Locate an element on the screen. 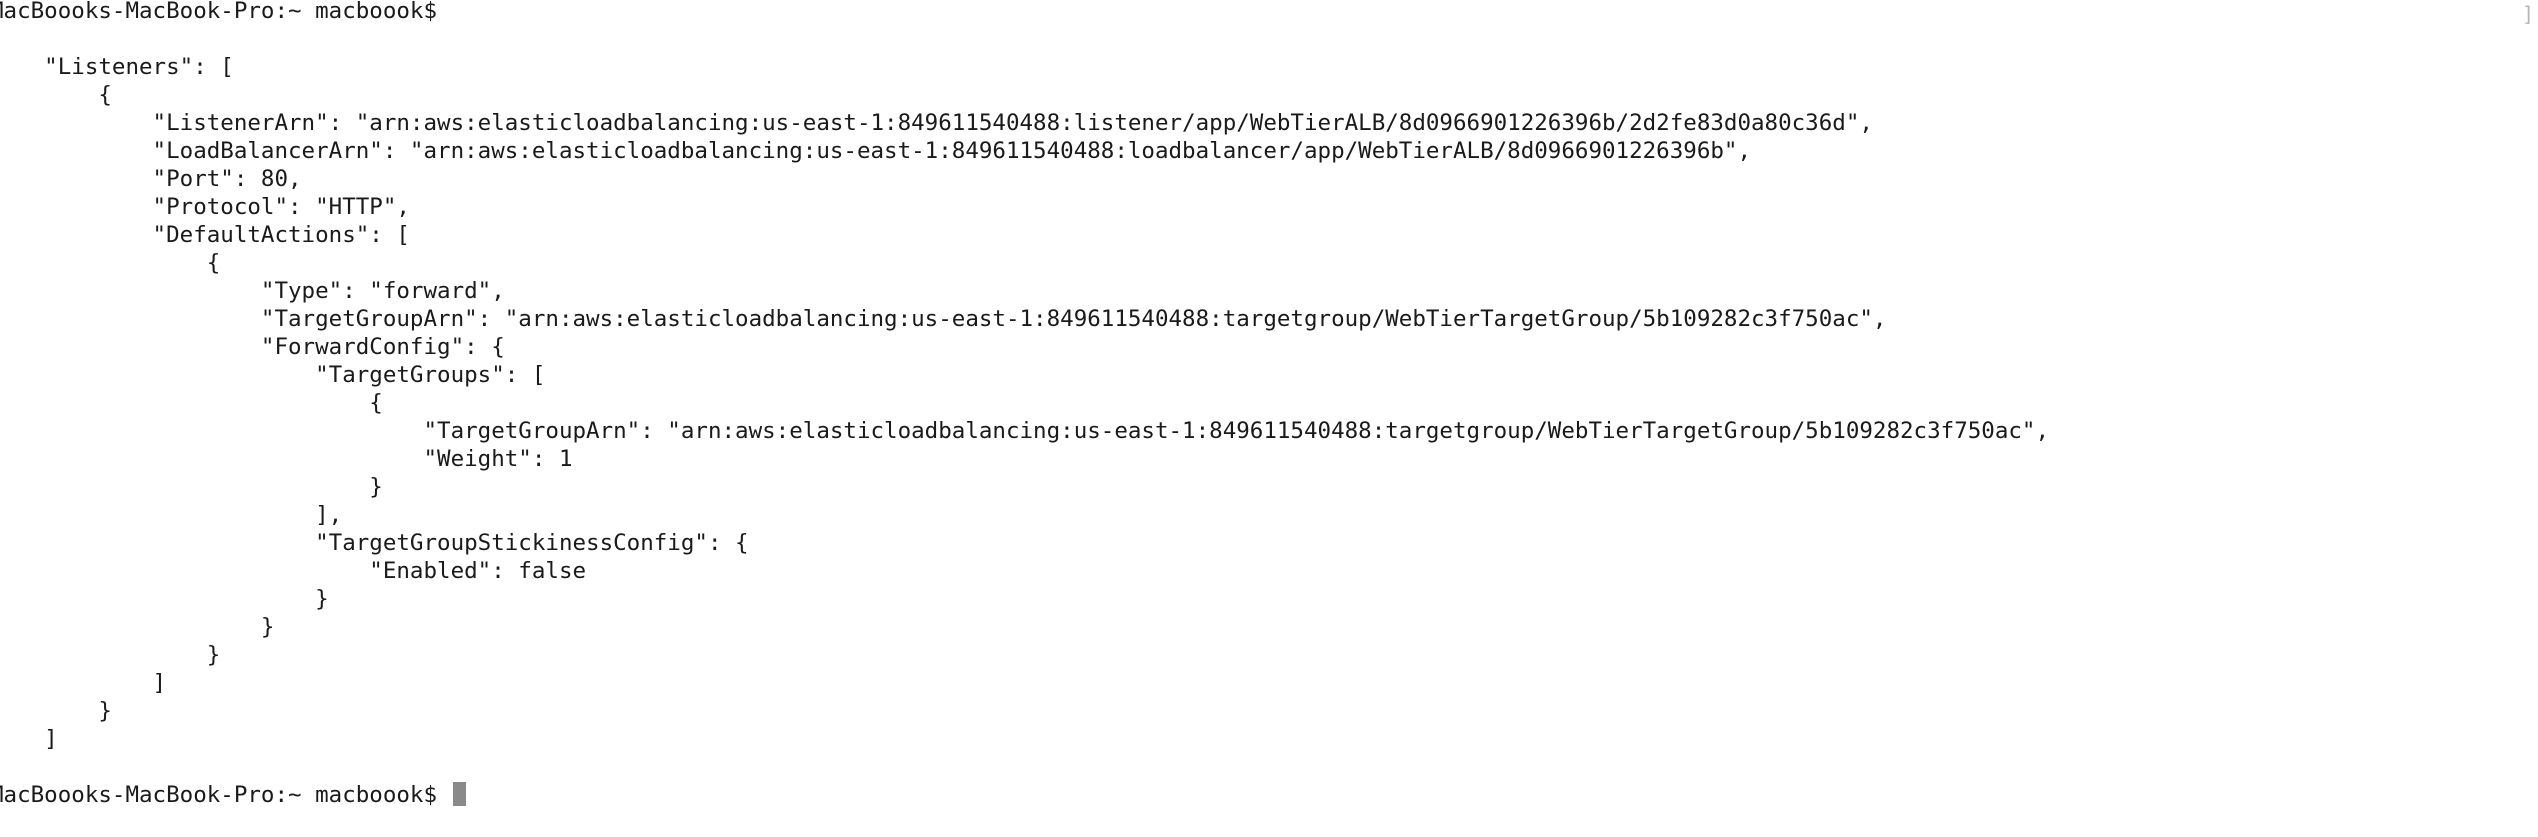 This screenshot has height=837, width=2538. output-line-12: "TargetGroups": [ is located at coordinates (273, 375).